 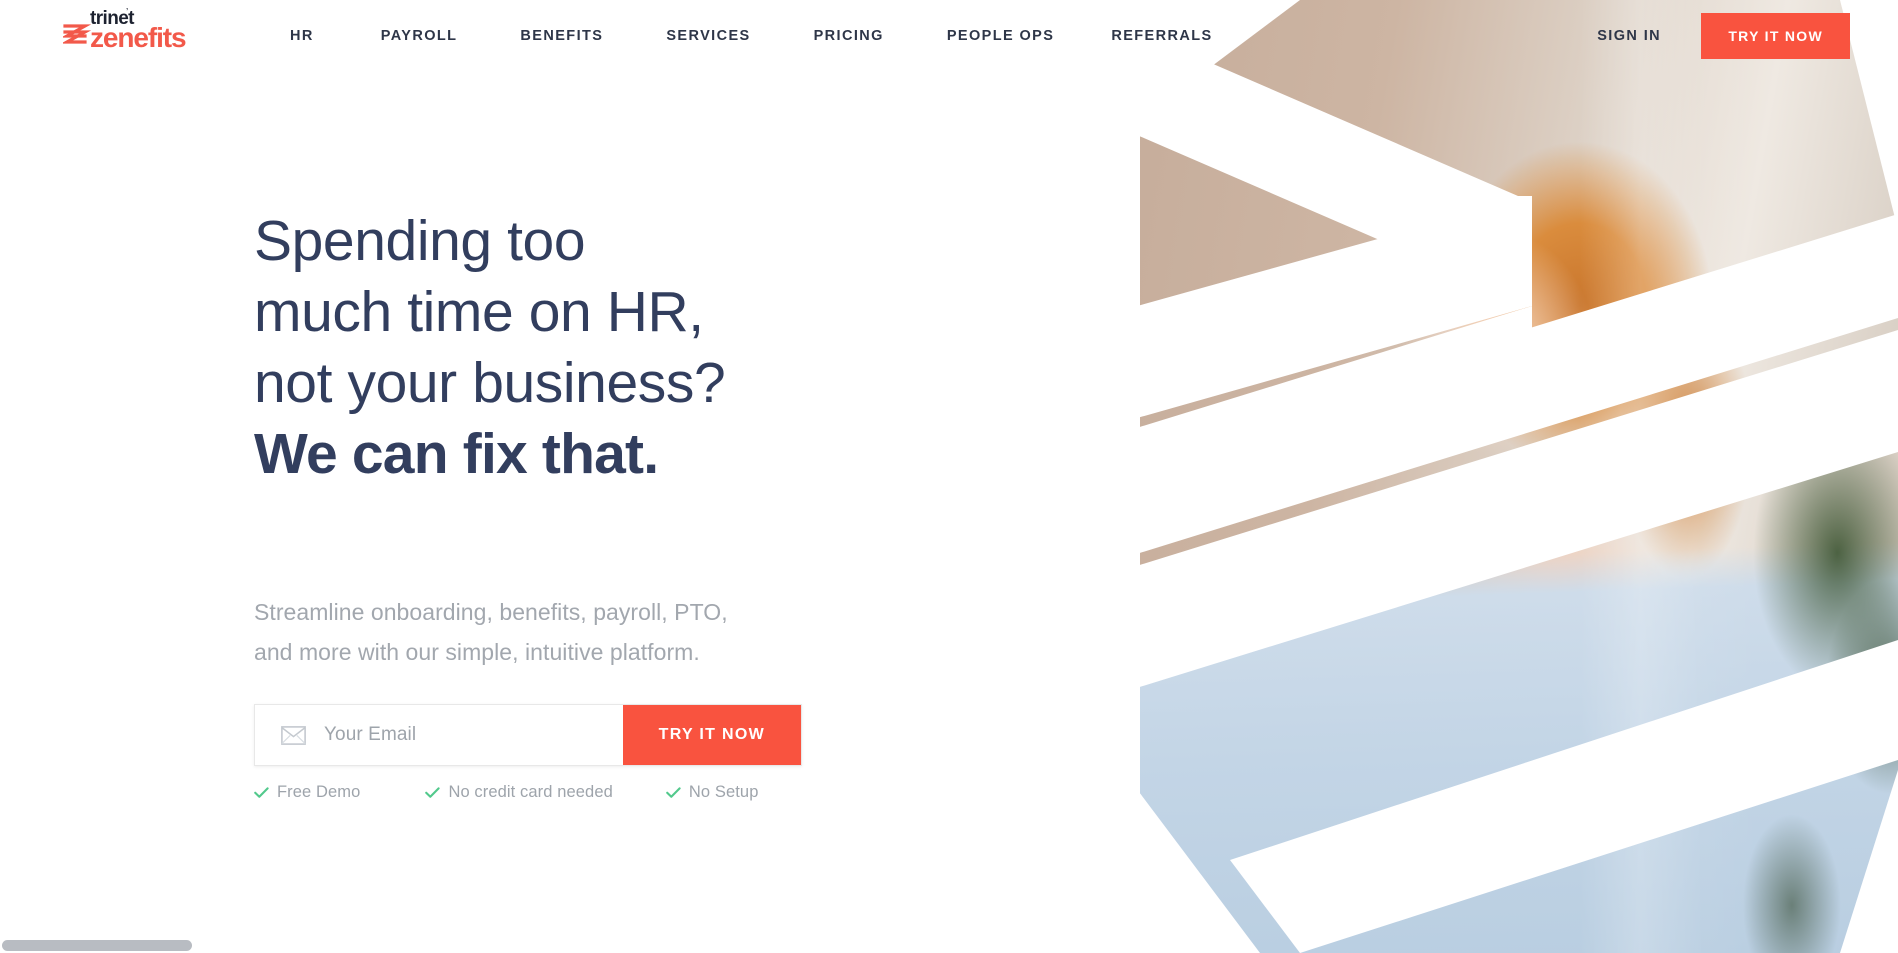 I want to click on envelope-icon, so click(x=293, y=735).